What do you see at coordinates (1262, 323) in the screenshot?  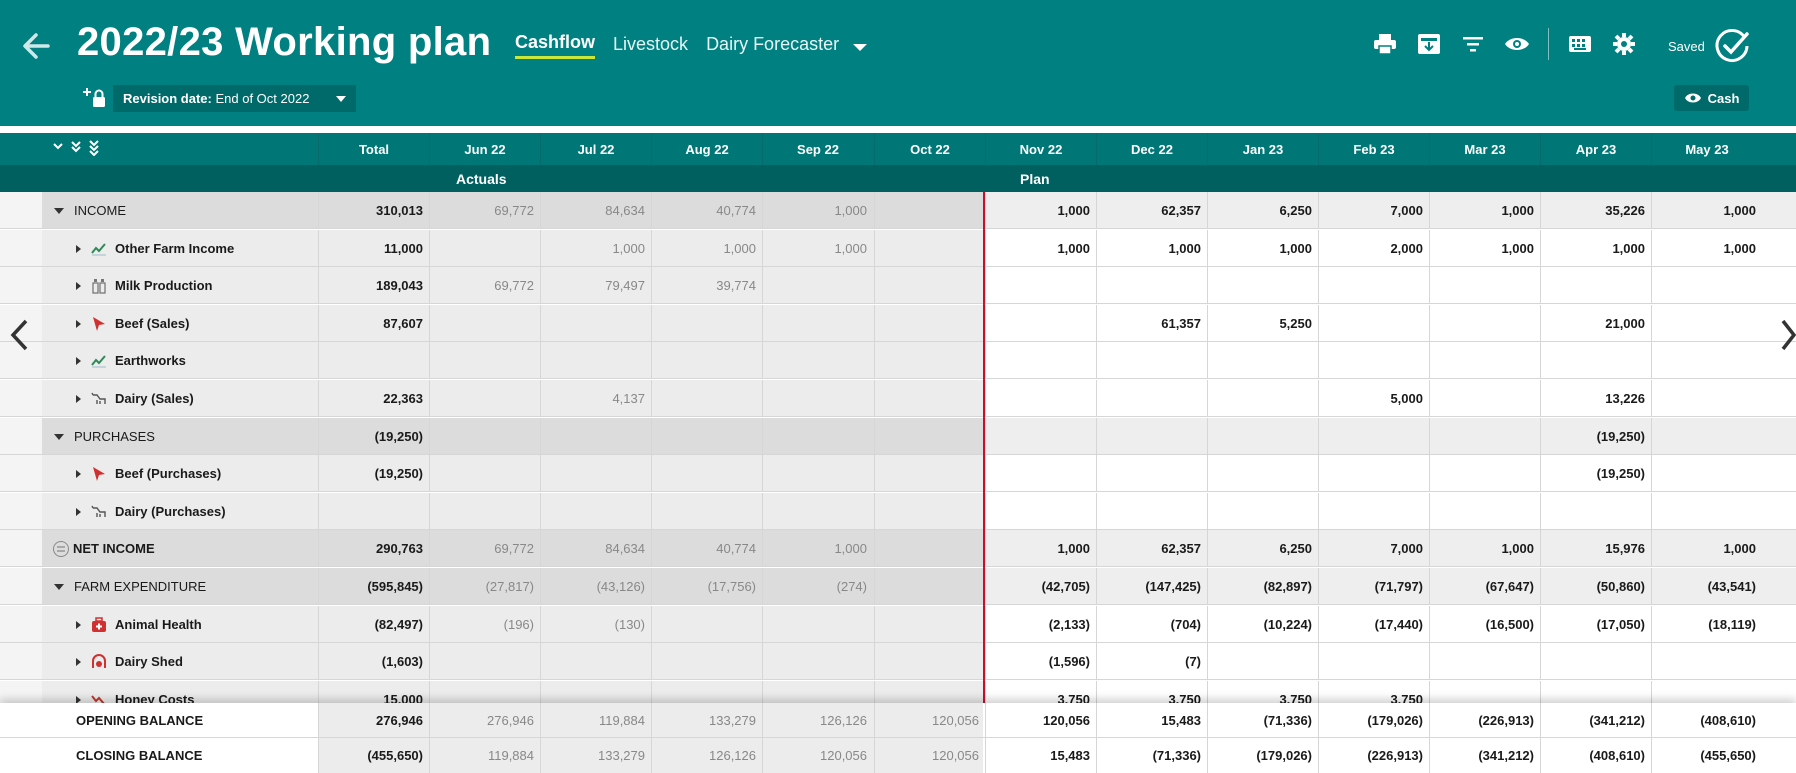 I see `value-cell: 5,250` at bounding box center [1262, 323].